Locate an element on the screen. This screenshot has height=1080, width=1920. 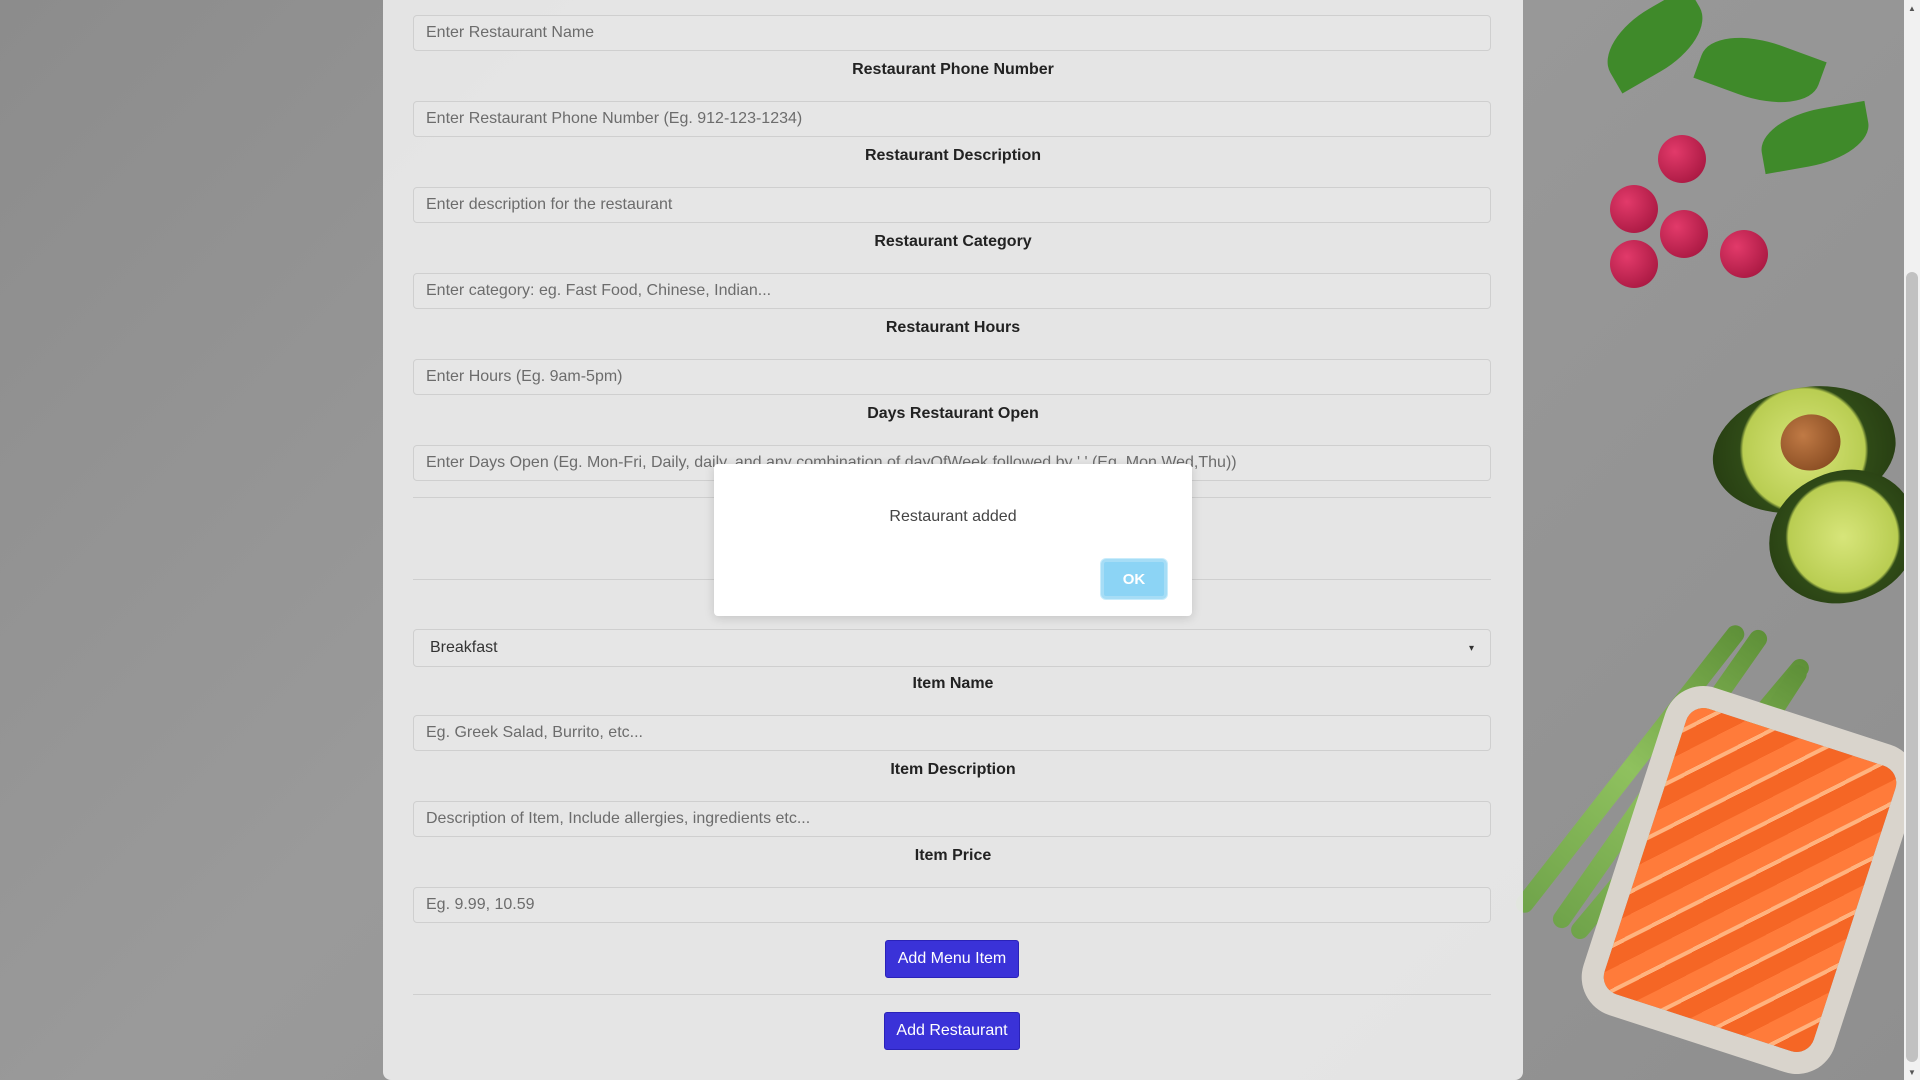
hours-label: Restaurant Hours is located at coordinates (953, 327).